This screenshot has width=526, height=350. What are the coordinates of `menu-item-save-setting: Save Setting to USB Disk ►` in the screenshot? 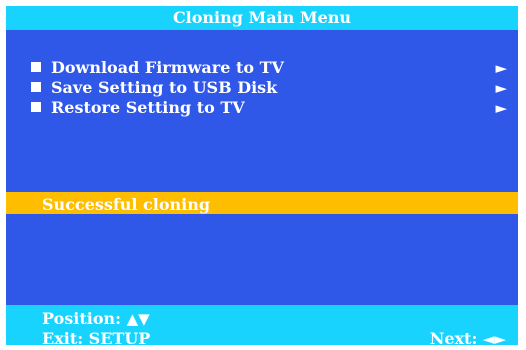 It's located at (262, 88).